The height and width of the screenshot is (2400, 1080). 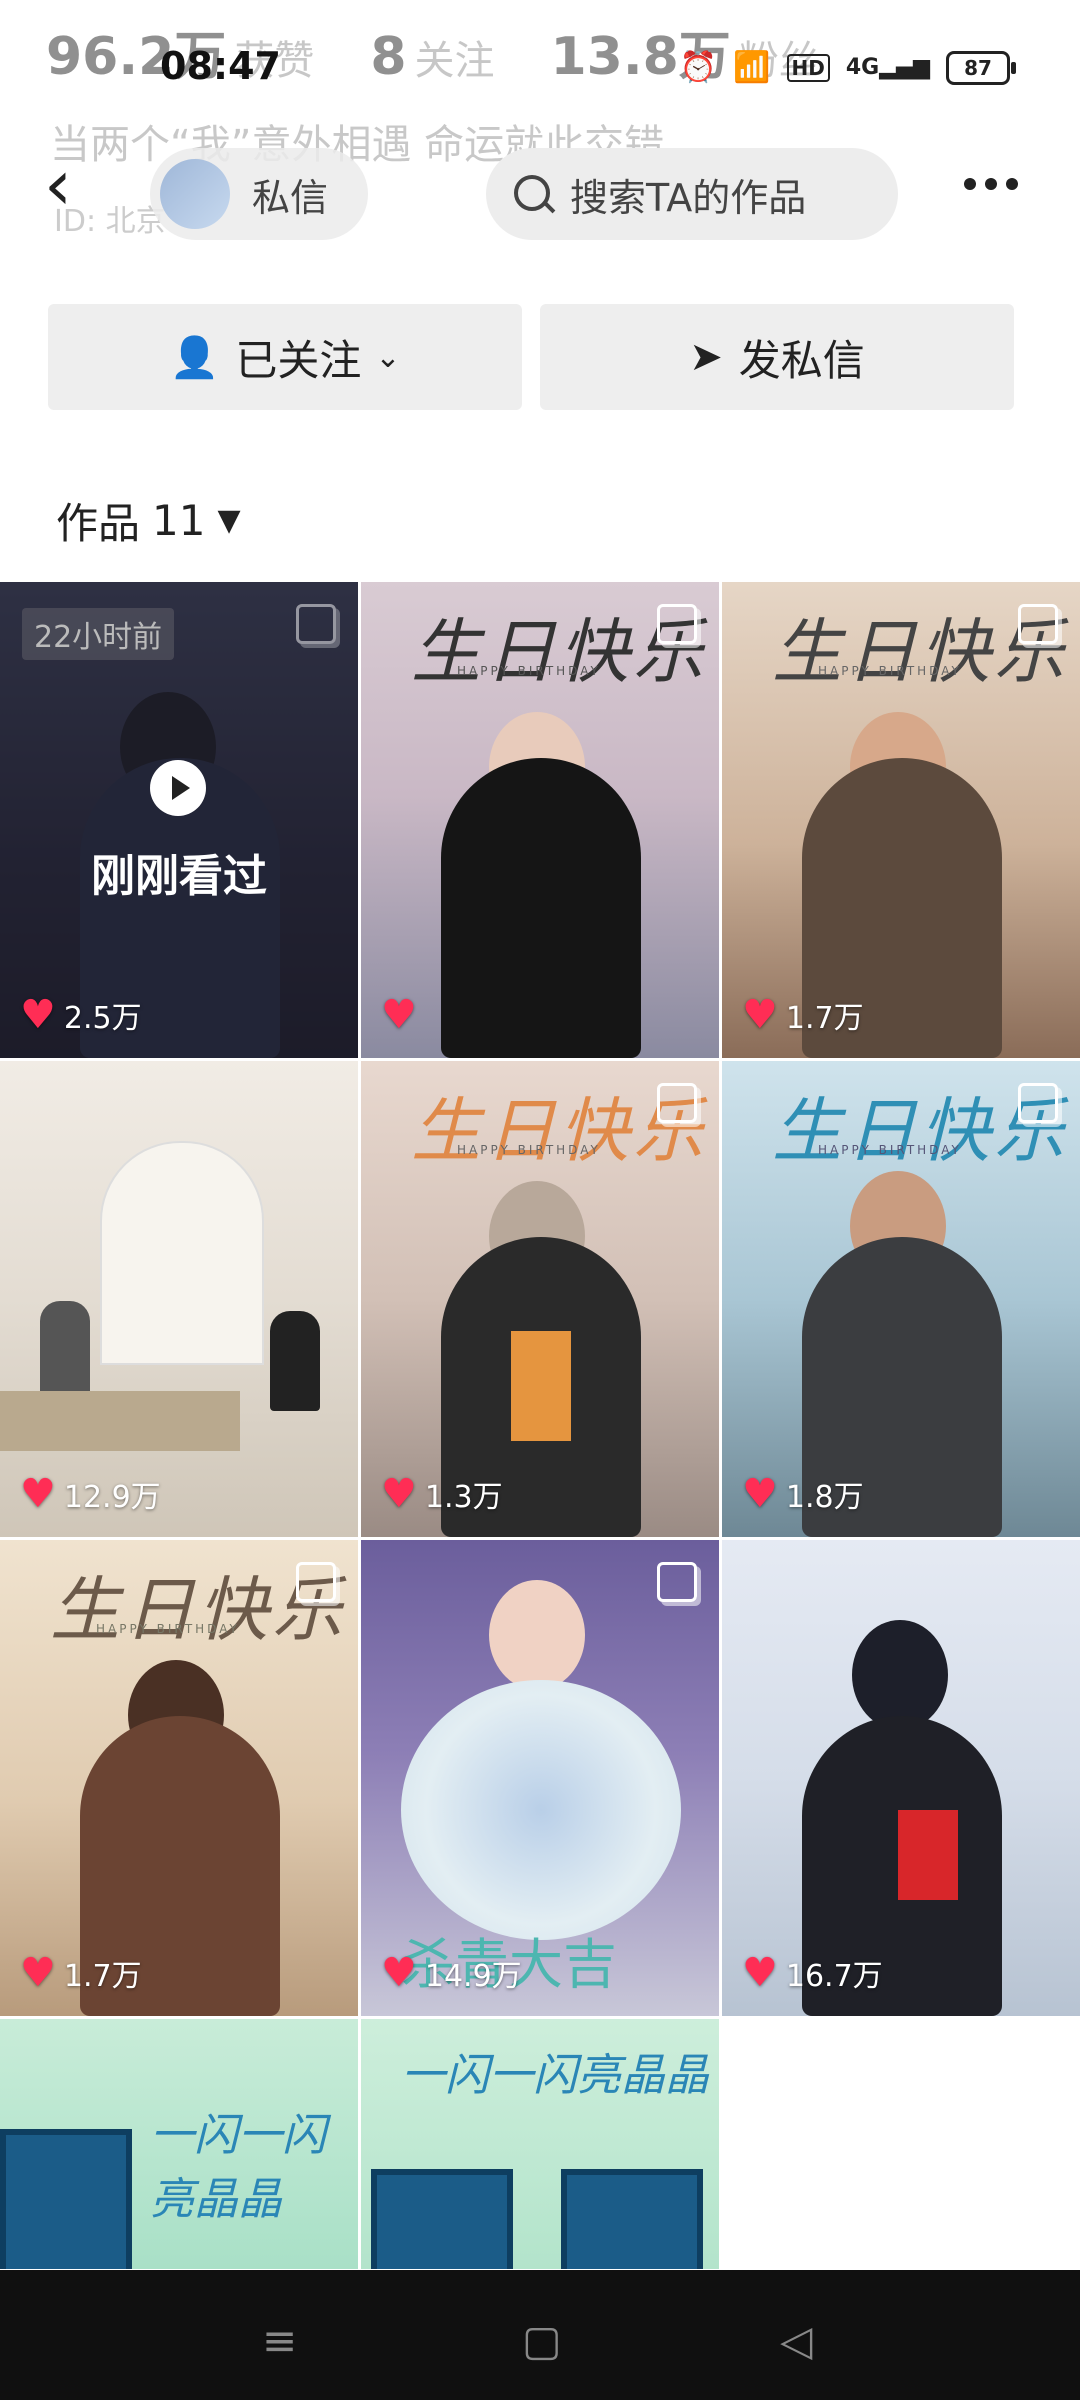 I want to click on works-count: 11, so click(x=179, y=520).